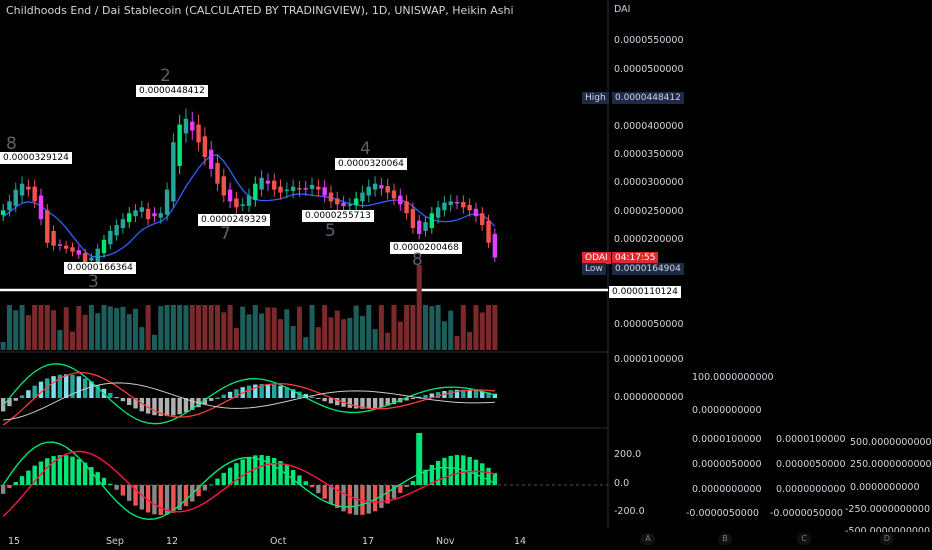 The width and height of the screenshot is (932, 550). Describe the element at coordinates (622, 483) in the screenshot. I see `osc-axis-tick: 0.0` at that location.